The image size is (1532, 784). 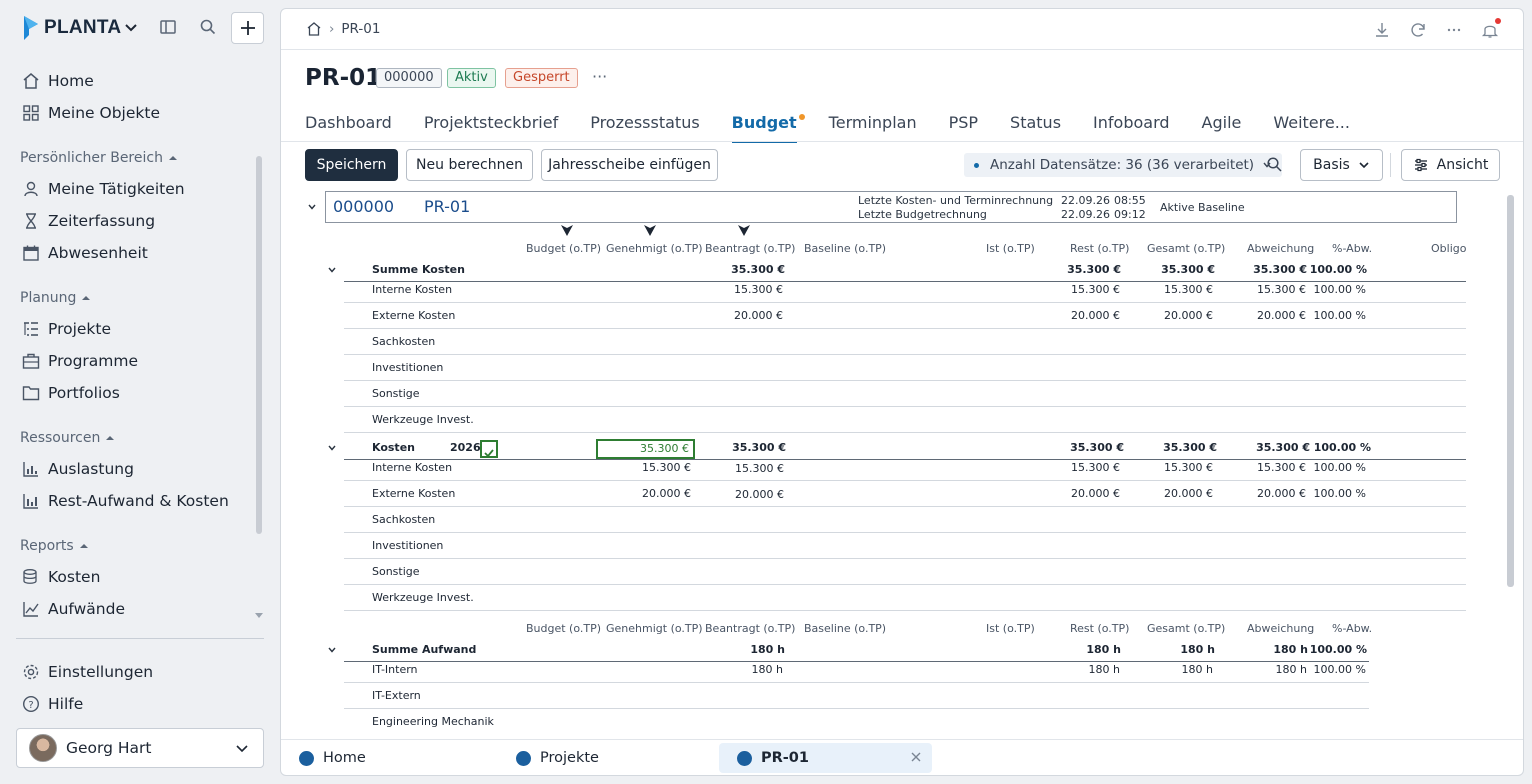 I want to click on collapse-project-icon, so click(x=312, y=207).